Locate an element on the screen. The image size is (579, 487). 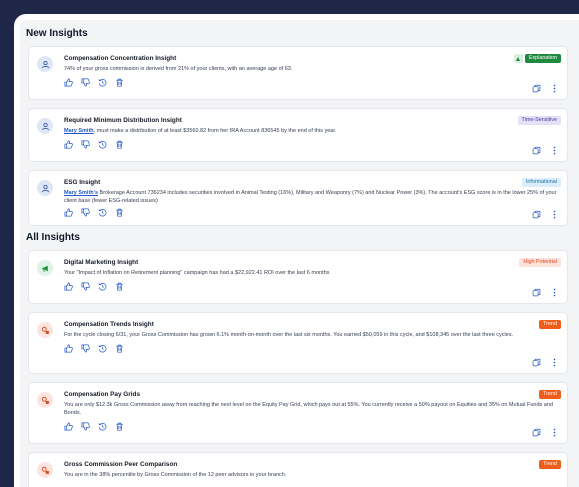
status-badge: Time-Sensitive is located at coordinates (539, 120).